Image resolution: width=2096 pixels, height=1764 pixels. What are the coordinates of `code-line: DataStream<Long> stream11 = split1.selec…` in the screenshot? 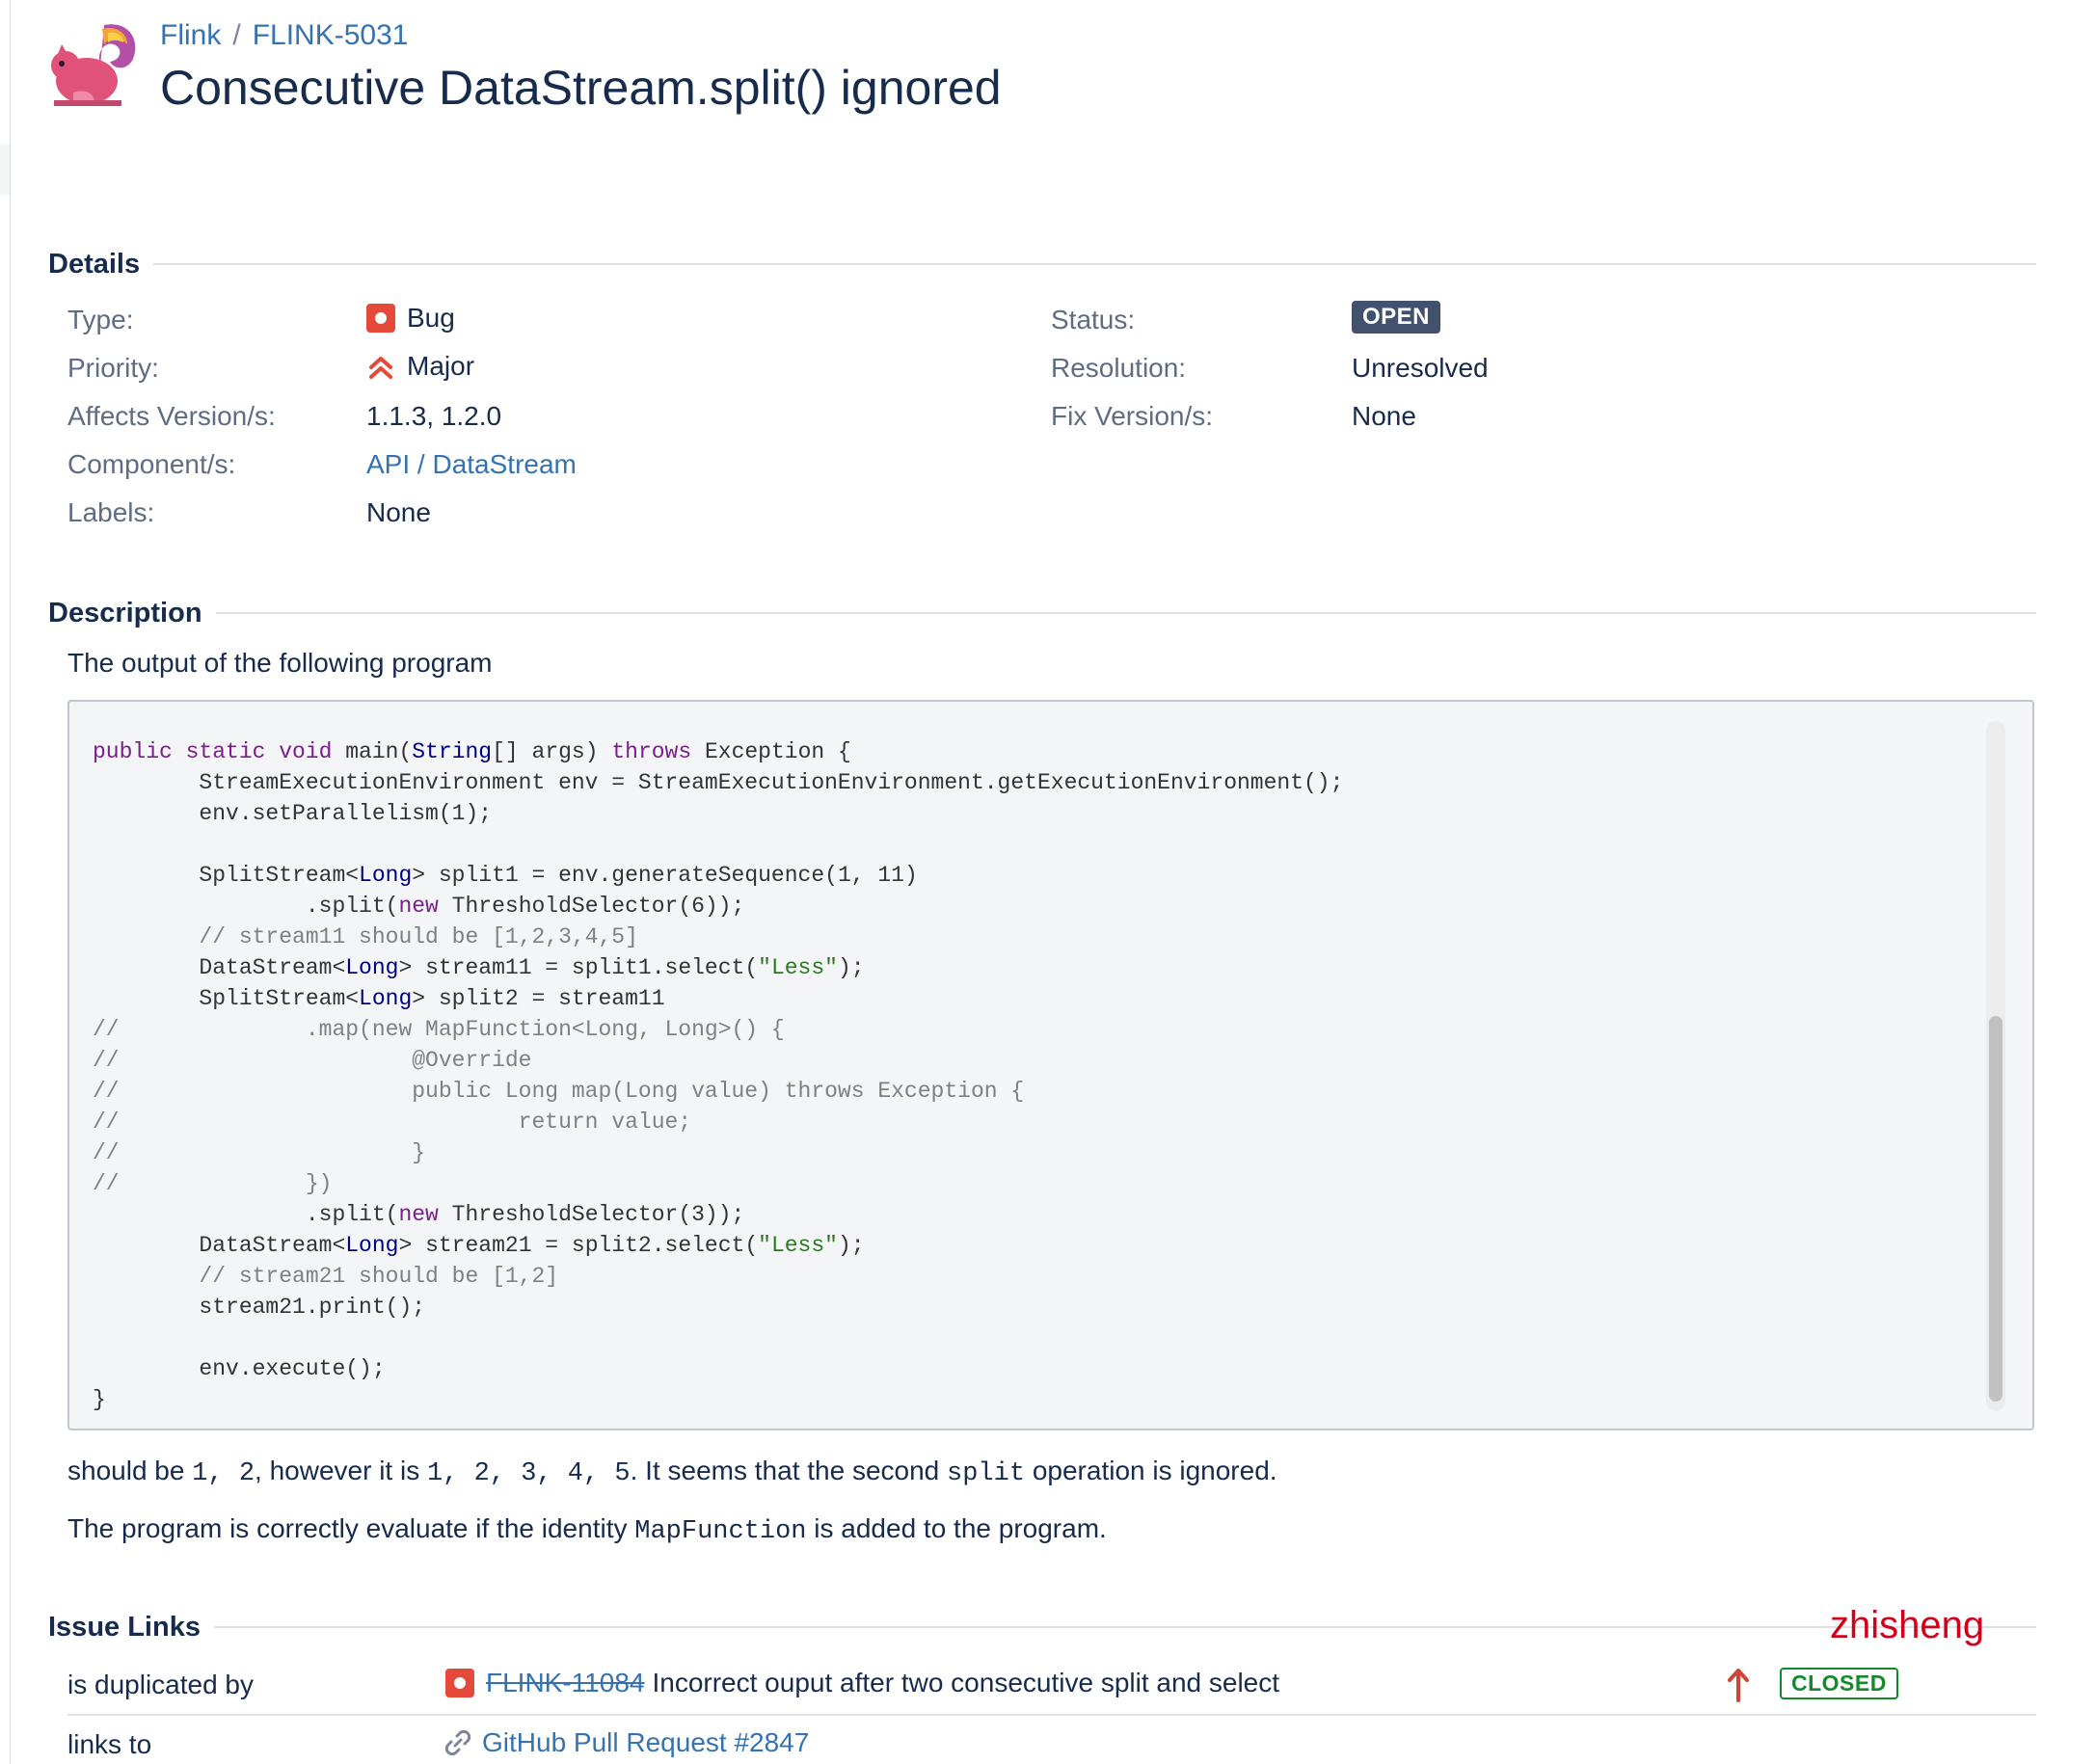 It's located at (478, 967).